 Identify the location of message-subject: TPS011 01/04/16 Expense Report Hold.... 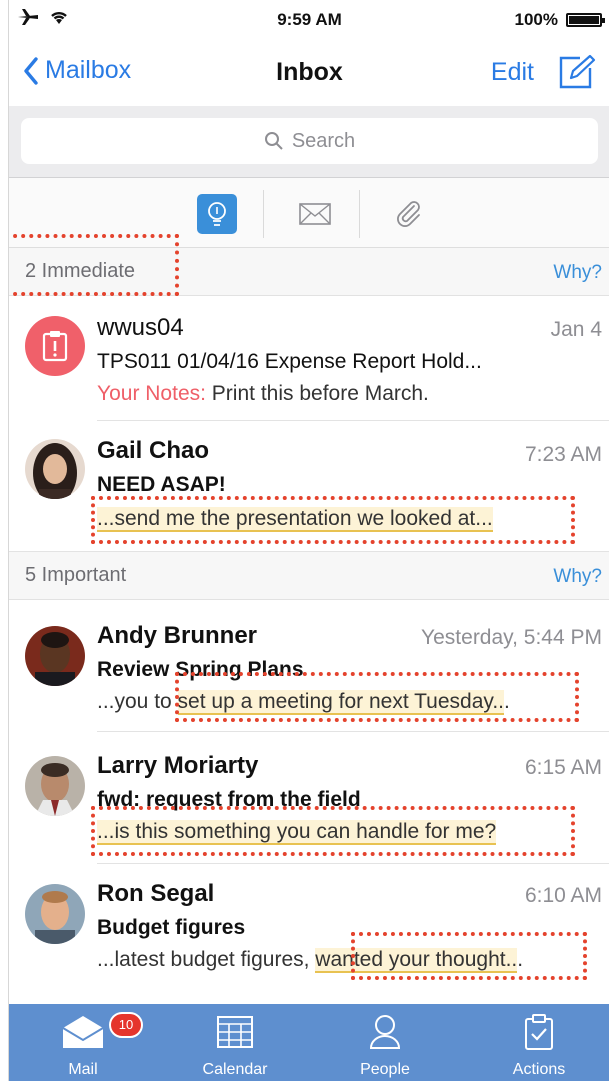
(289, 361).